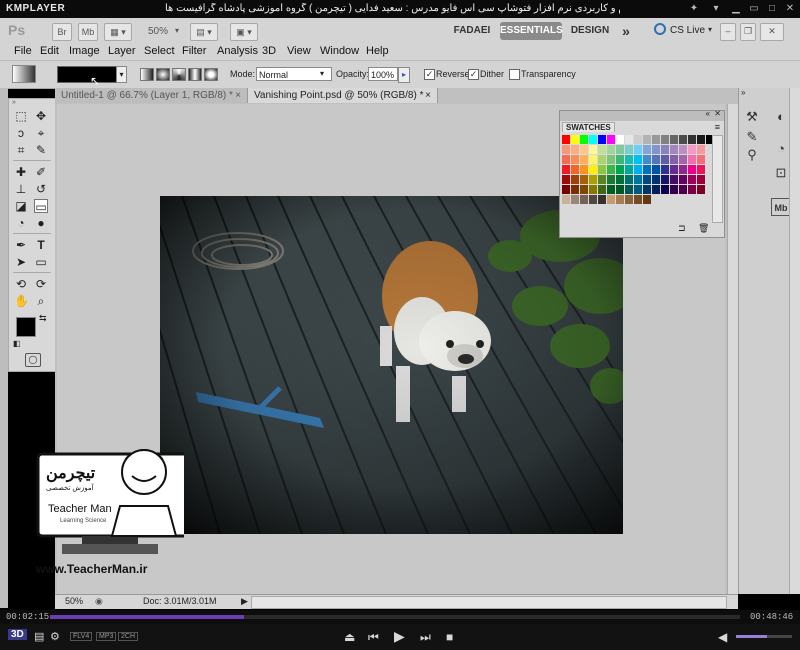 The width and height of the screenshot is (800, 650). I want to click on swatches-panel-header: « ✕, so click(642, 115).